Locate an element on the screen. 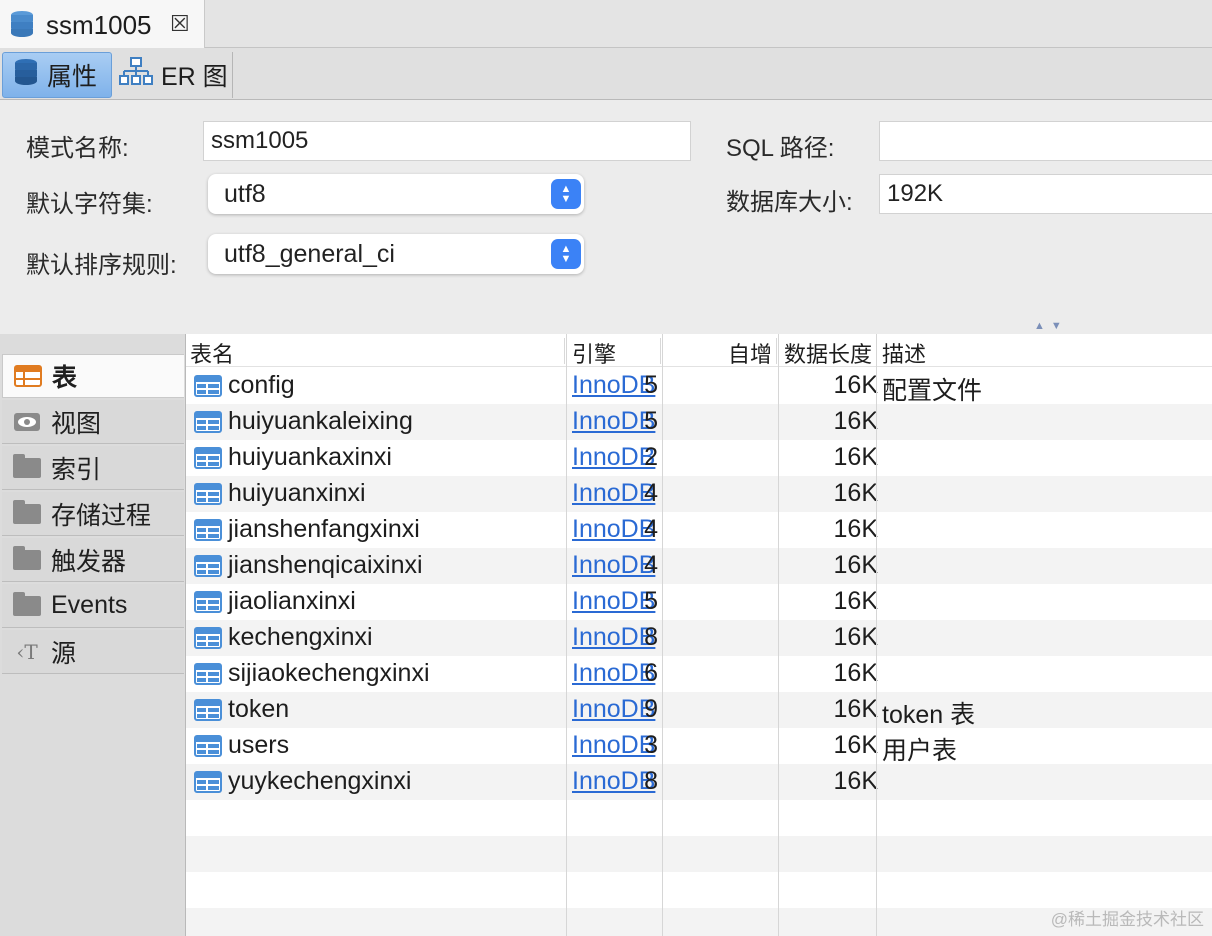 This screenshot has height=936, width=1212. charset-select: utf8 ▲ ▼ is located at coordinates (396, 194).